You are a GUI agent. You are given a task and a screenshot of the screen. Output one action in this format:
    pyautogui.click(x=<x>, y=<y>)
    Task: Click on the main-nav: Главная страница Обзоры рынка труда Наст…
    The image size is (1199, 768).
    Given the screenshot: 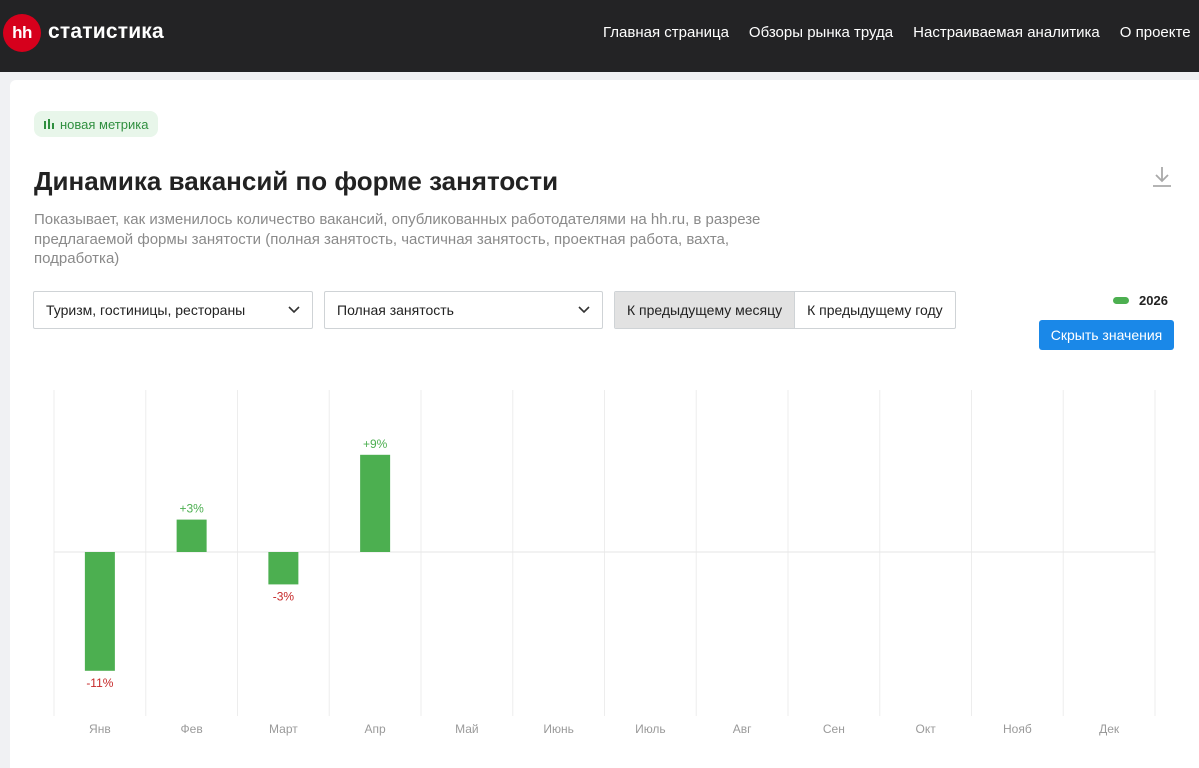 What is the action you would take?
    pyautogui.click(x=901, y=32)
    